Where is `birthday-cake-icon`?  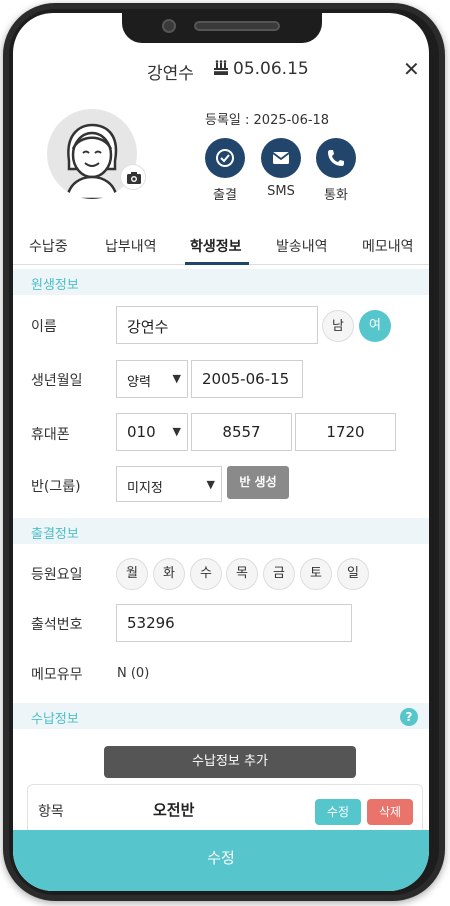
birthday-cake-icon is located at coordinates (221, 67).